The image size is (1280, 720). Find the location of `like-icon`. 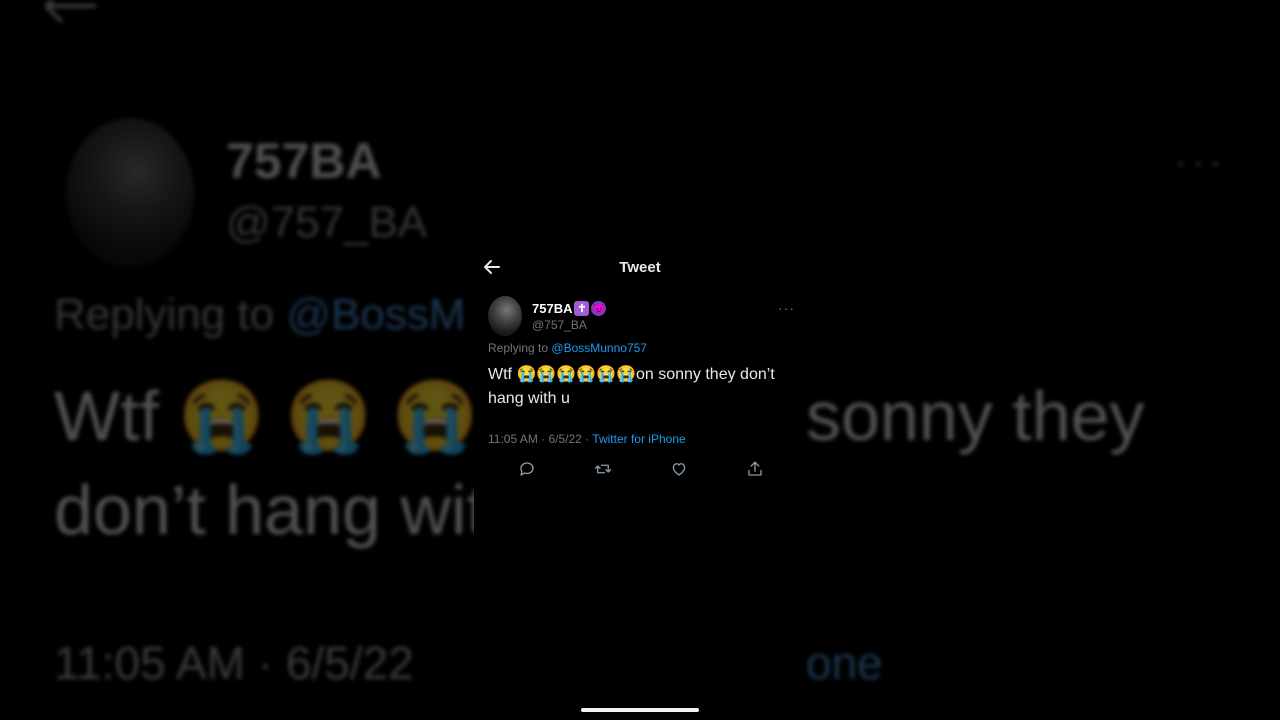

like-icon is located at coordinates (679, 469).